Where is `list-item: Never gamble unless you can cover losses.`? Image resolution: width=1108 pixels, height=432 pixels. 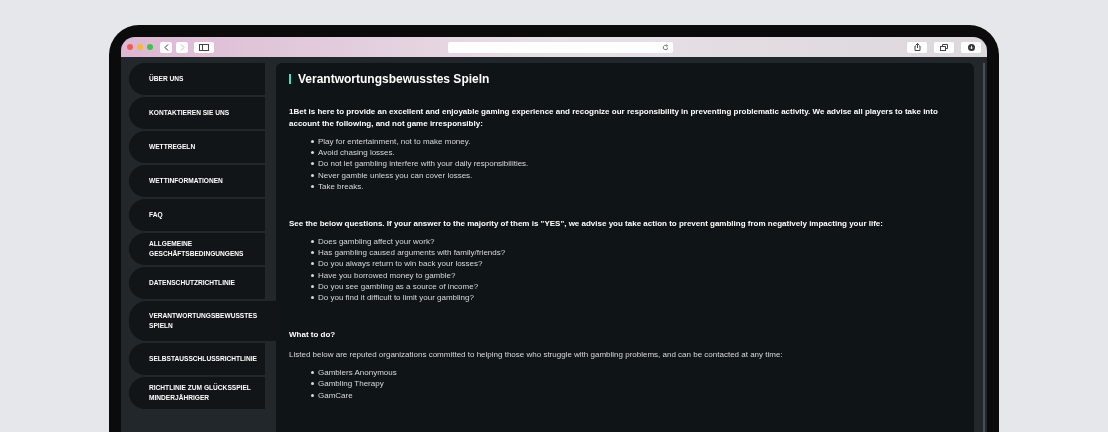 list-item: Never gamble unless you can cover losses. is located at coordinates (395, 175).